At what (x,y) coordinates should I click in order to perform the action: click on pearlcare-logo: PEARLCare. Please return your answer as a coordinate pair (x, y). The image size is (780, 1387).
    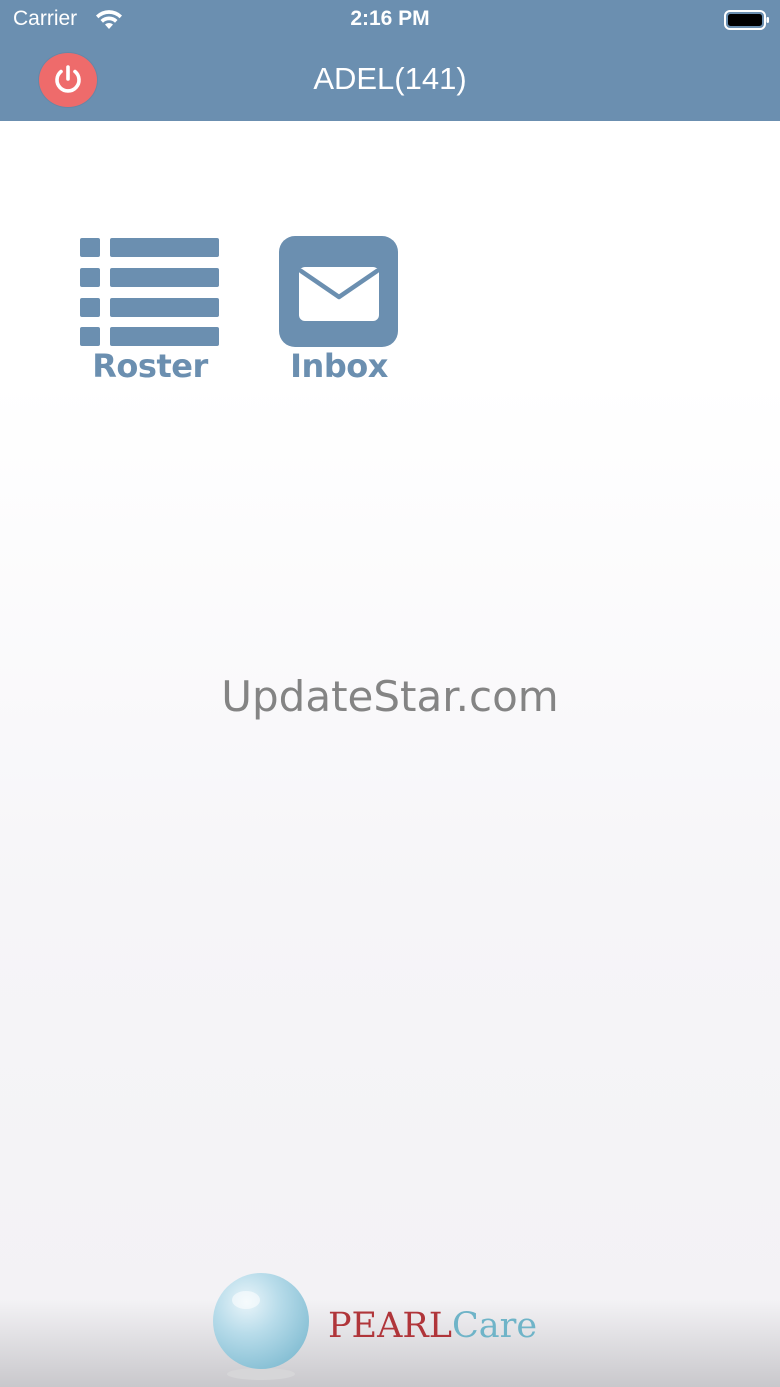
    Looking at the image, I should click on (390, 1328).